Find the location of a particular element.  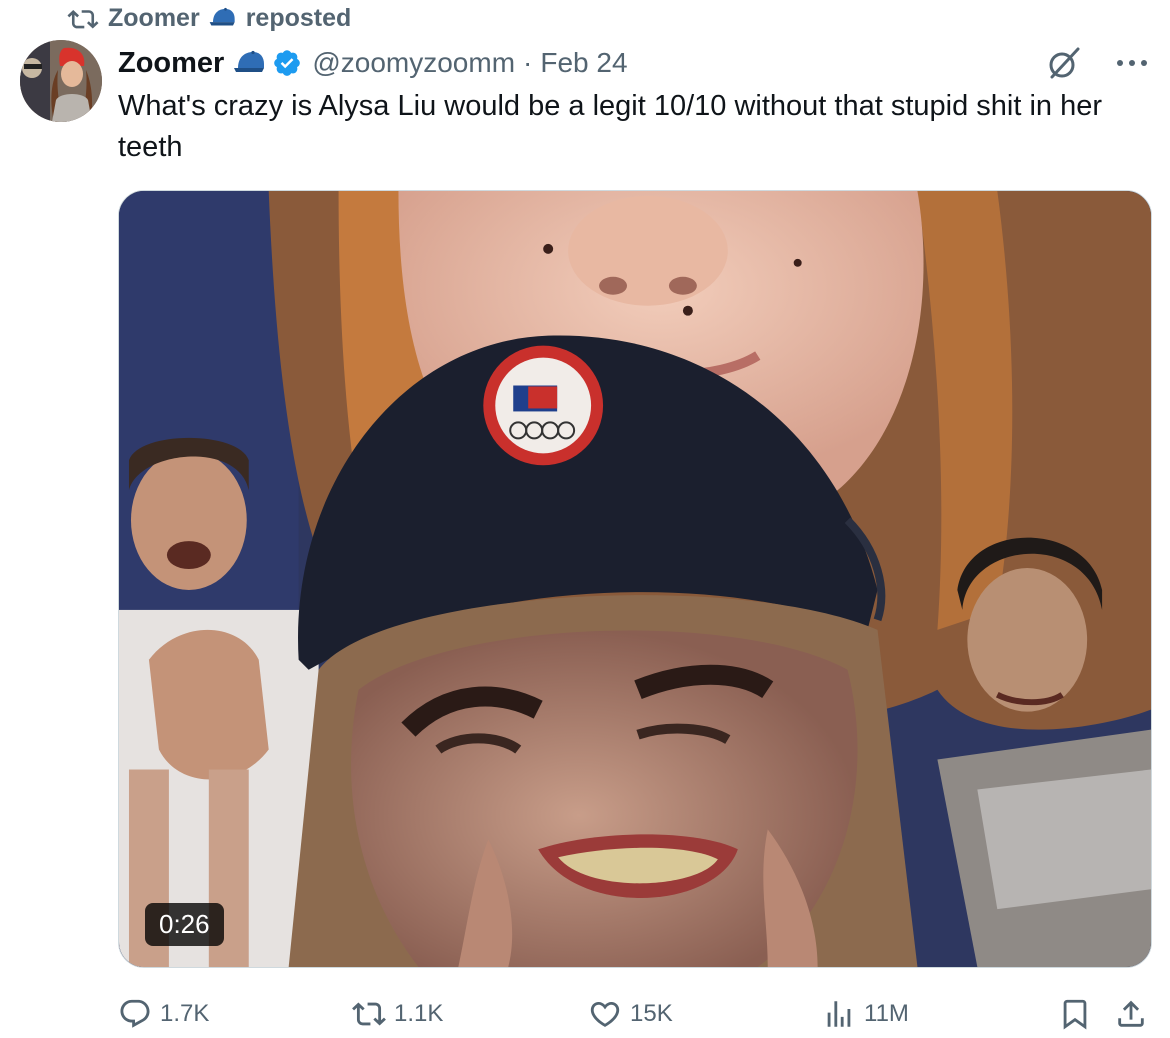

repost-suffix: reposted is located at coordinates (298, 17).